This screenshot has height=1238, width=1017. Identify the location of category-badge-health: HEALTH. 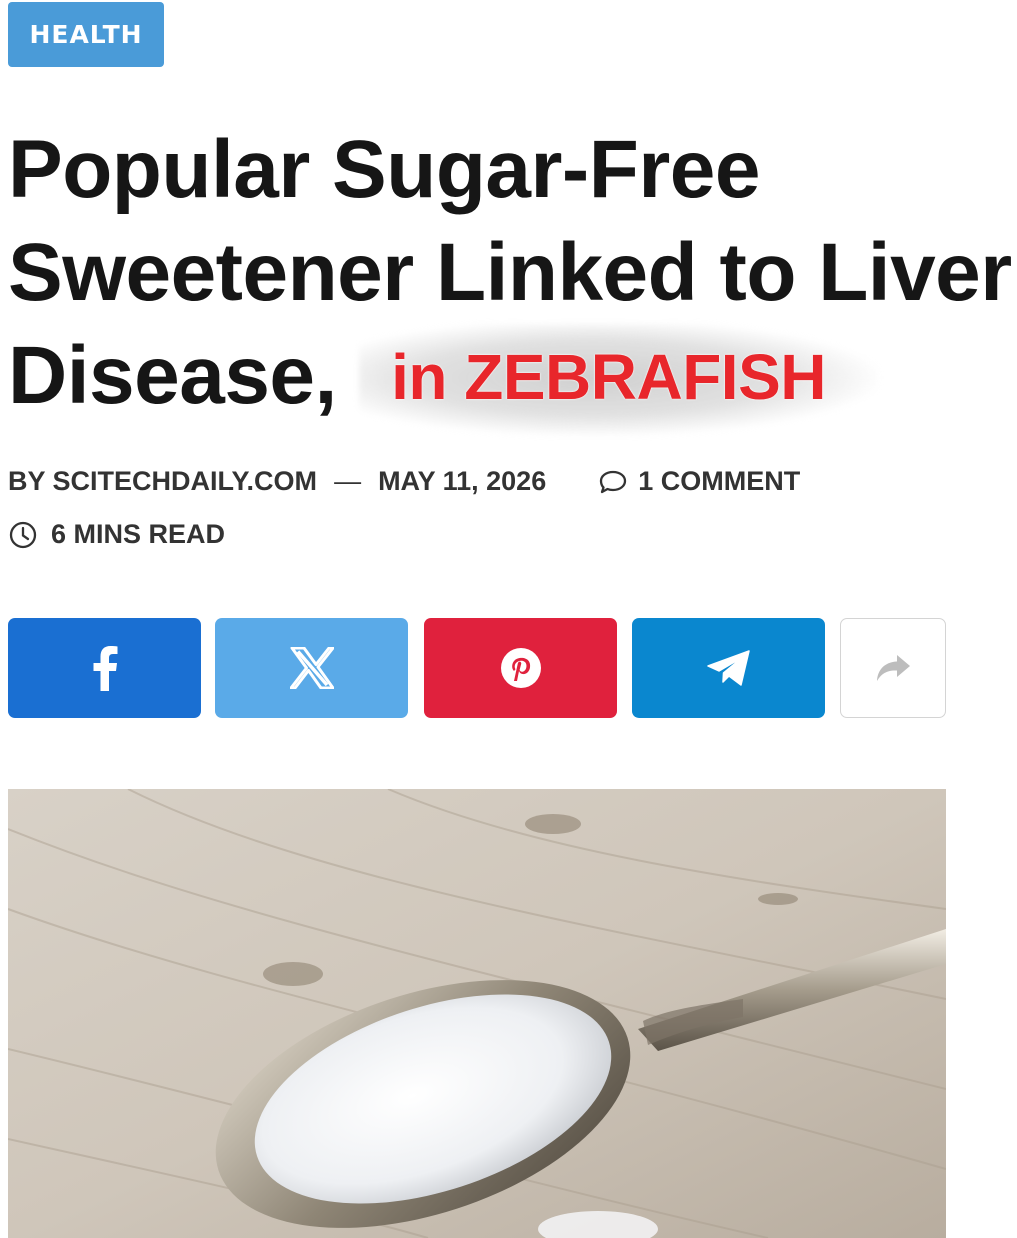
(86, 34).